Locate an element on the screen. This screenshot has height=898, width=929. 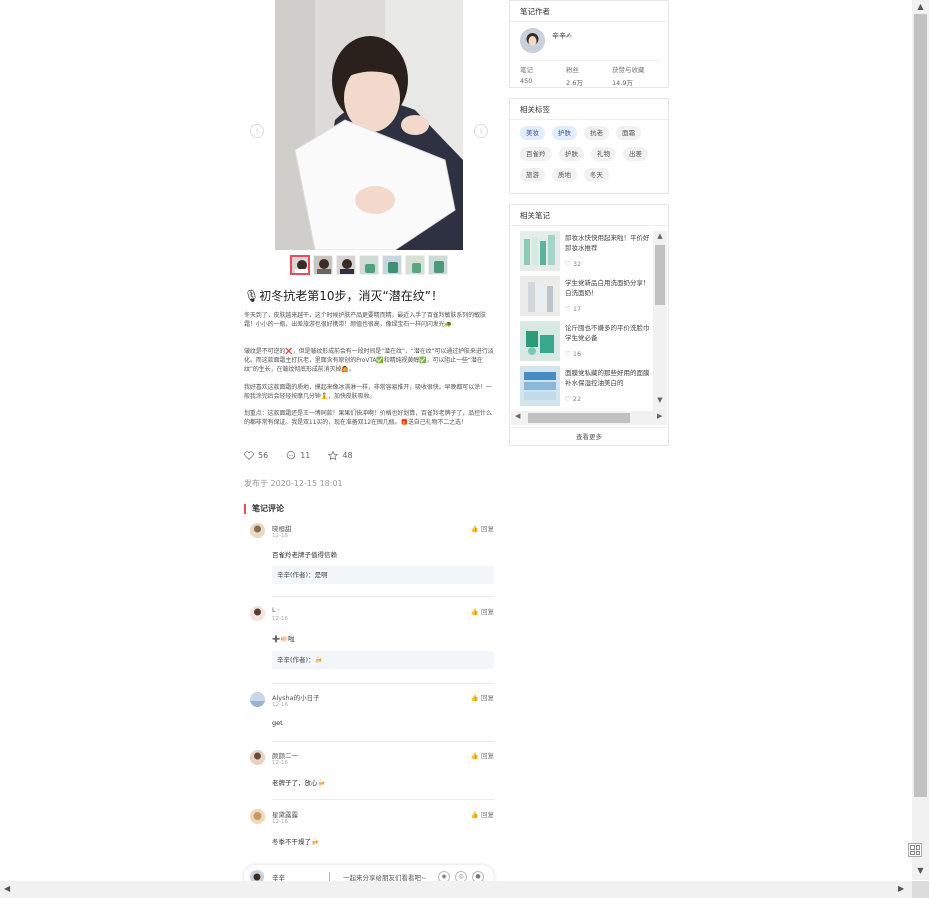
page-vertical-scrollbar: ▲ ▼ is located at coordinates (920, 440).